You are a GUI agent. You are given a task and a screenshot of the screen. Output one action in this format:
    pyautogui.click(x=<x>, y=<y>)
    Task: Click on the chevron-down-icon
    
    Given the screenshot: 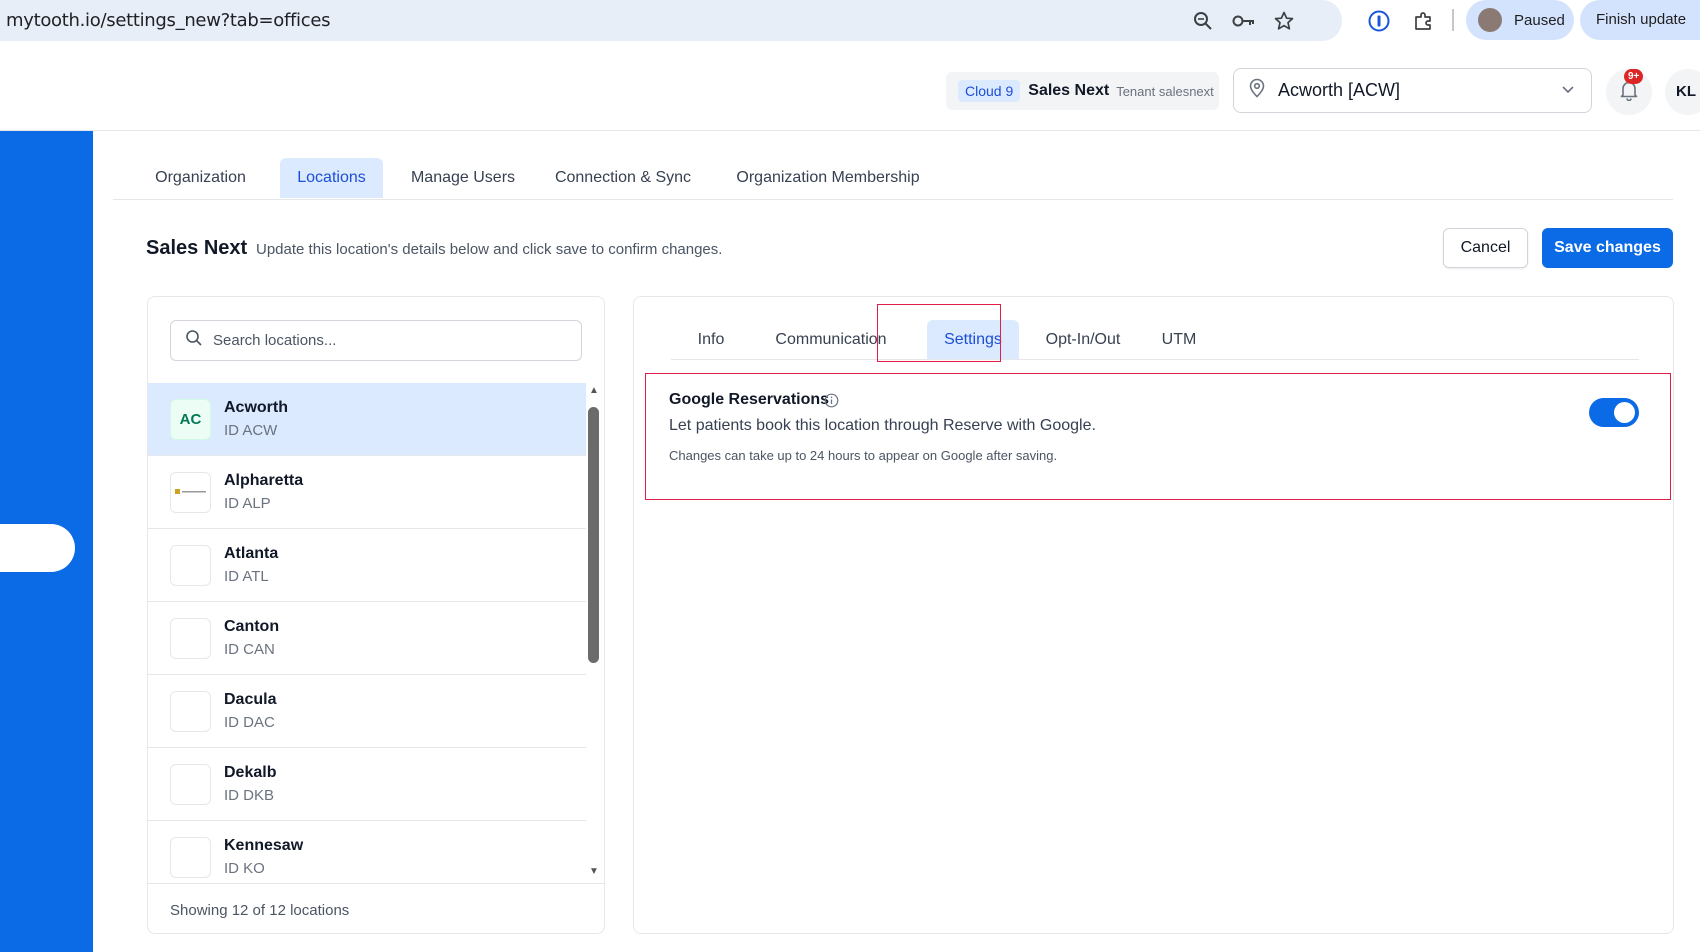 What is the action you would take?
    pyautogui.click(x=1568, y=91)
    